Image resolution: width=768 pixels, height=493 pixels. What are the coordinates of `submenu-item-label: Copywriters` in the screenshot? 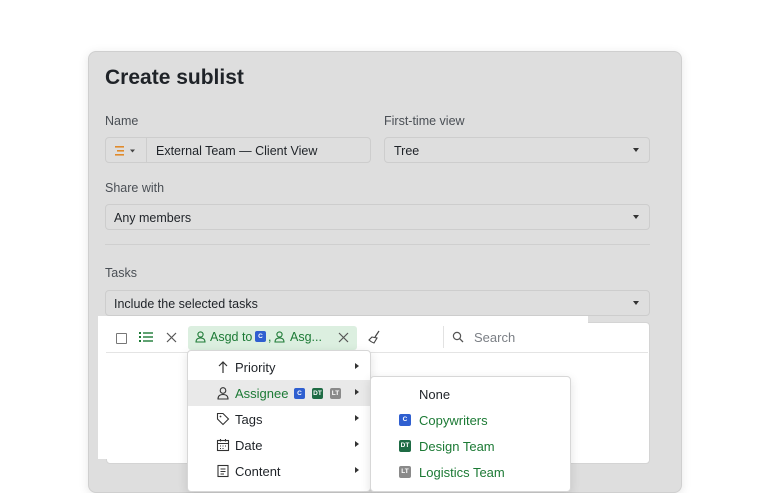 It's located at (453, 420).